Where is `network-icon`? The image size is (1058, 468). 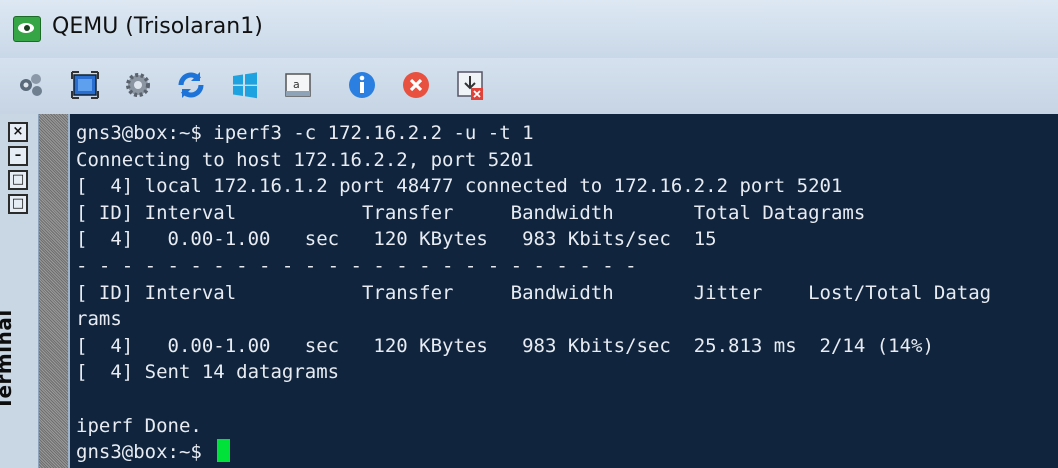
network-icon is located at coordinates (32, 85).